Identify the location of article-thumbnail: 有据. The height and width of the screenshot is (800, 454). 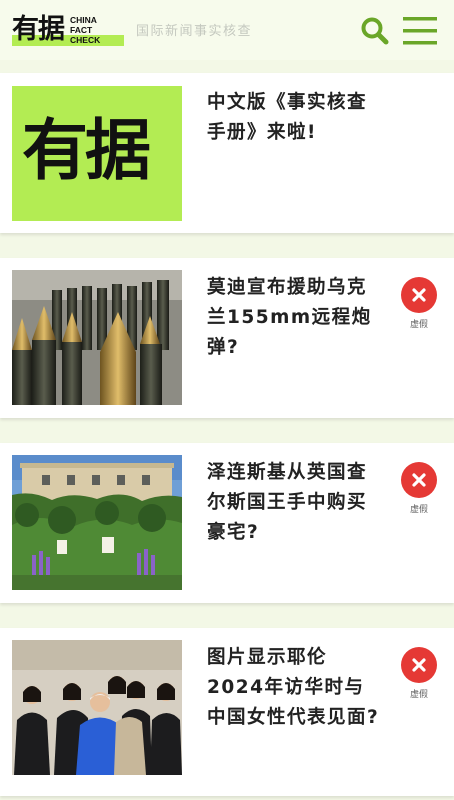
(97, 153).